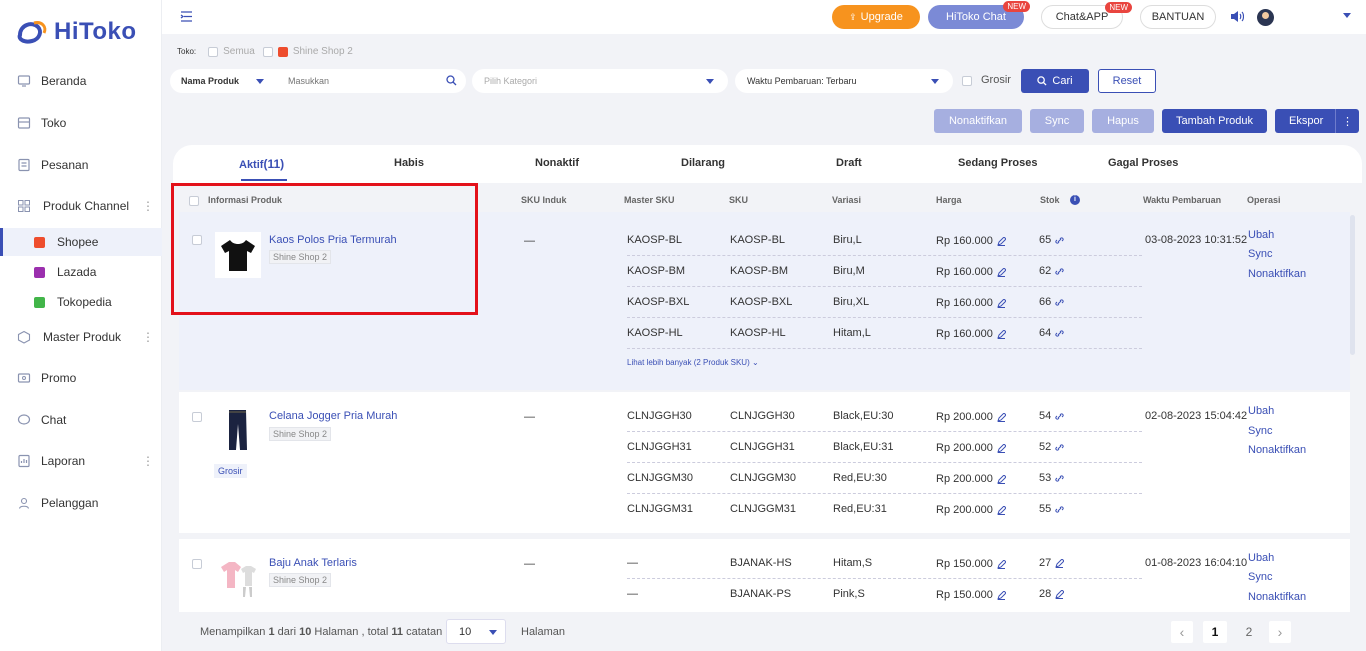 The width and height of the screenshot is (1366, 651). Describe the element at coordinates (1178, 17) in the screenshot. I see `bantuan-button: BANTUAN` at that location.